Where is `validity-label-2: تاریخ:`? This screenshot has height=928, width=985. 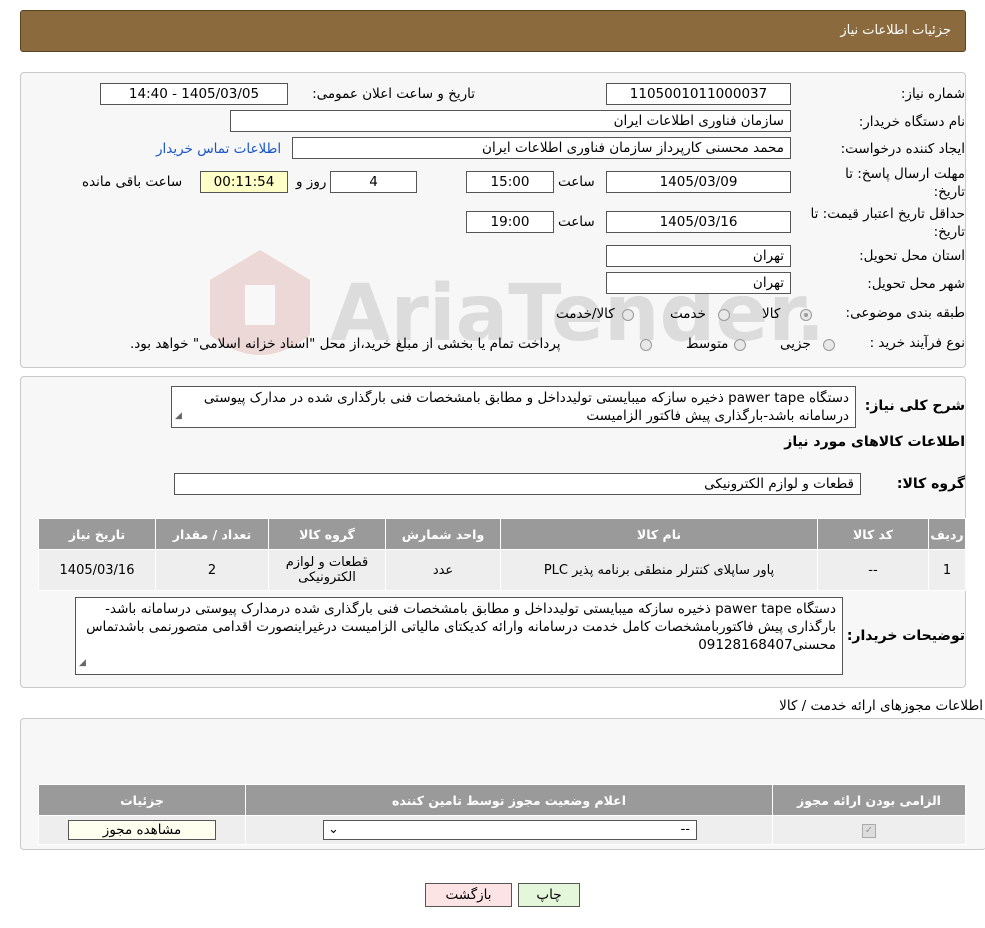 validity-label-2: تاریخ: is located at coordinates (949, 232).